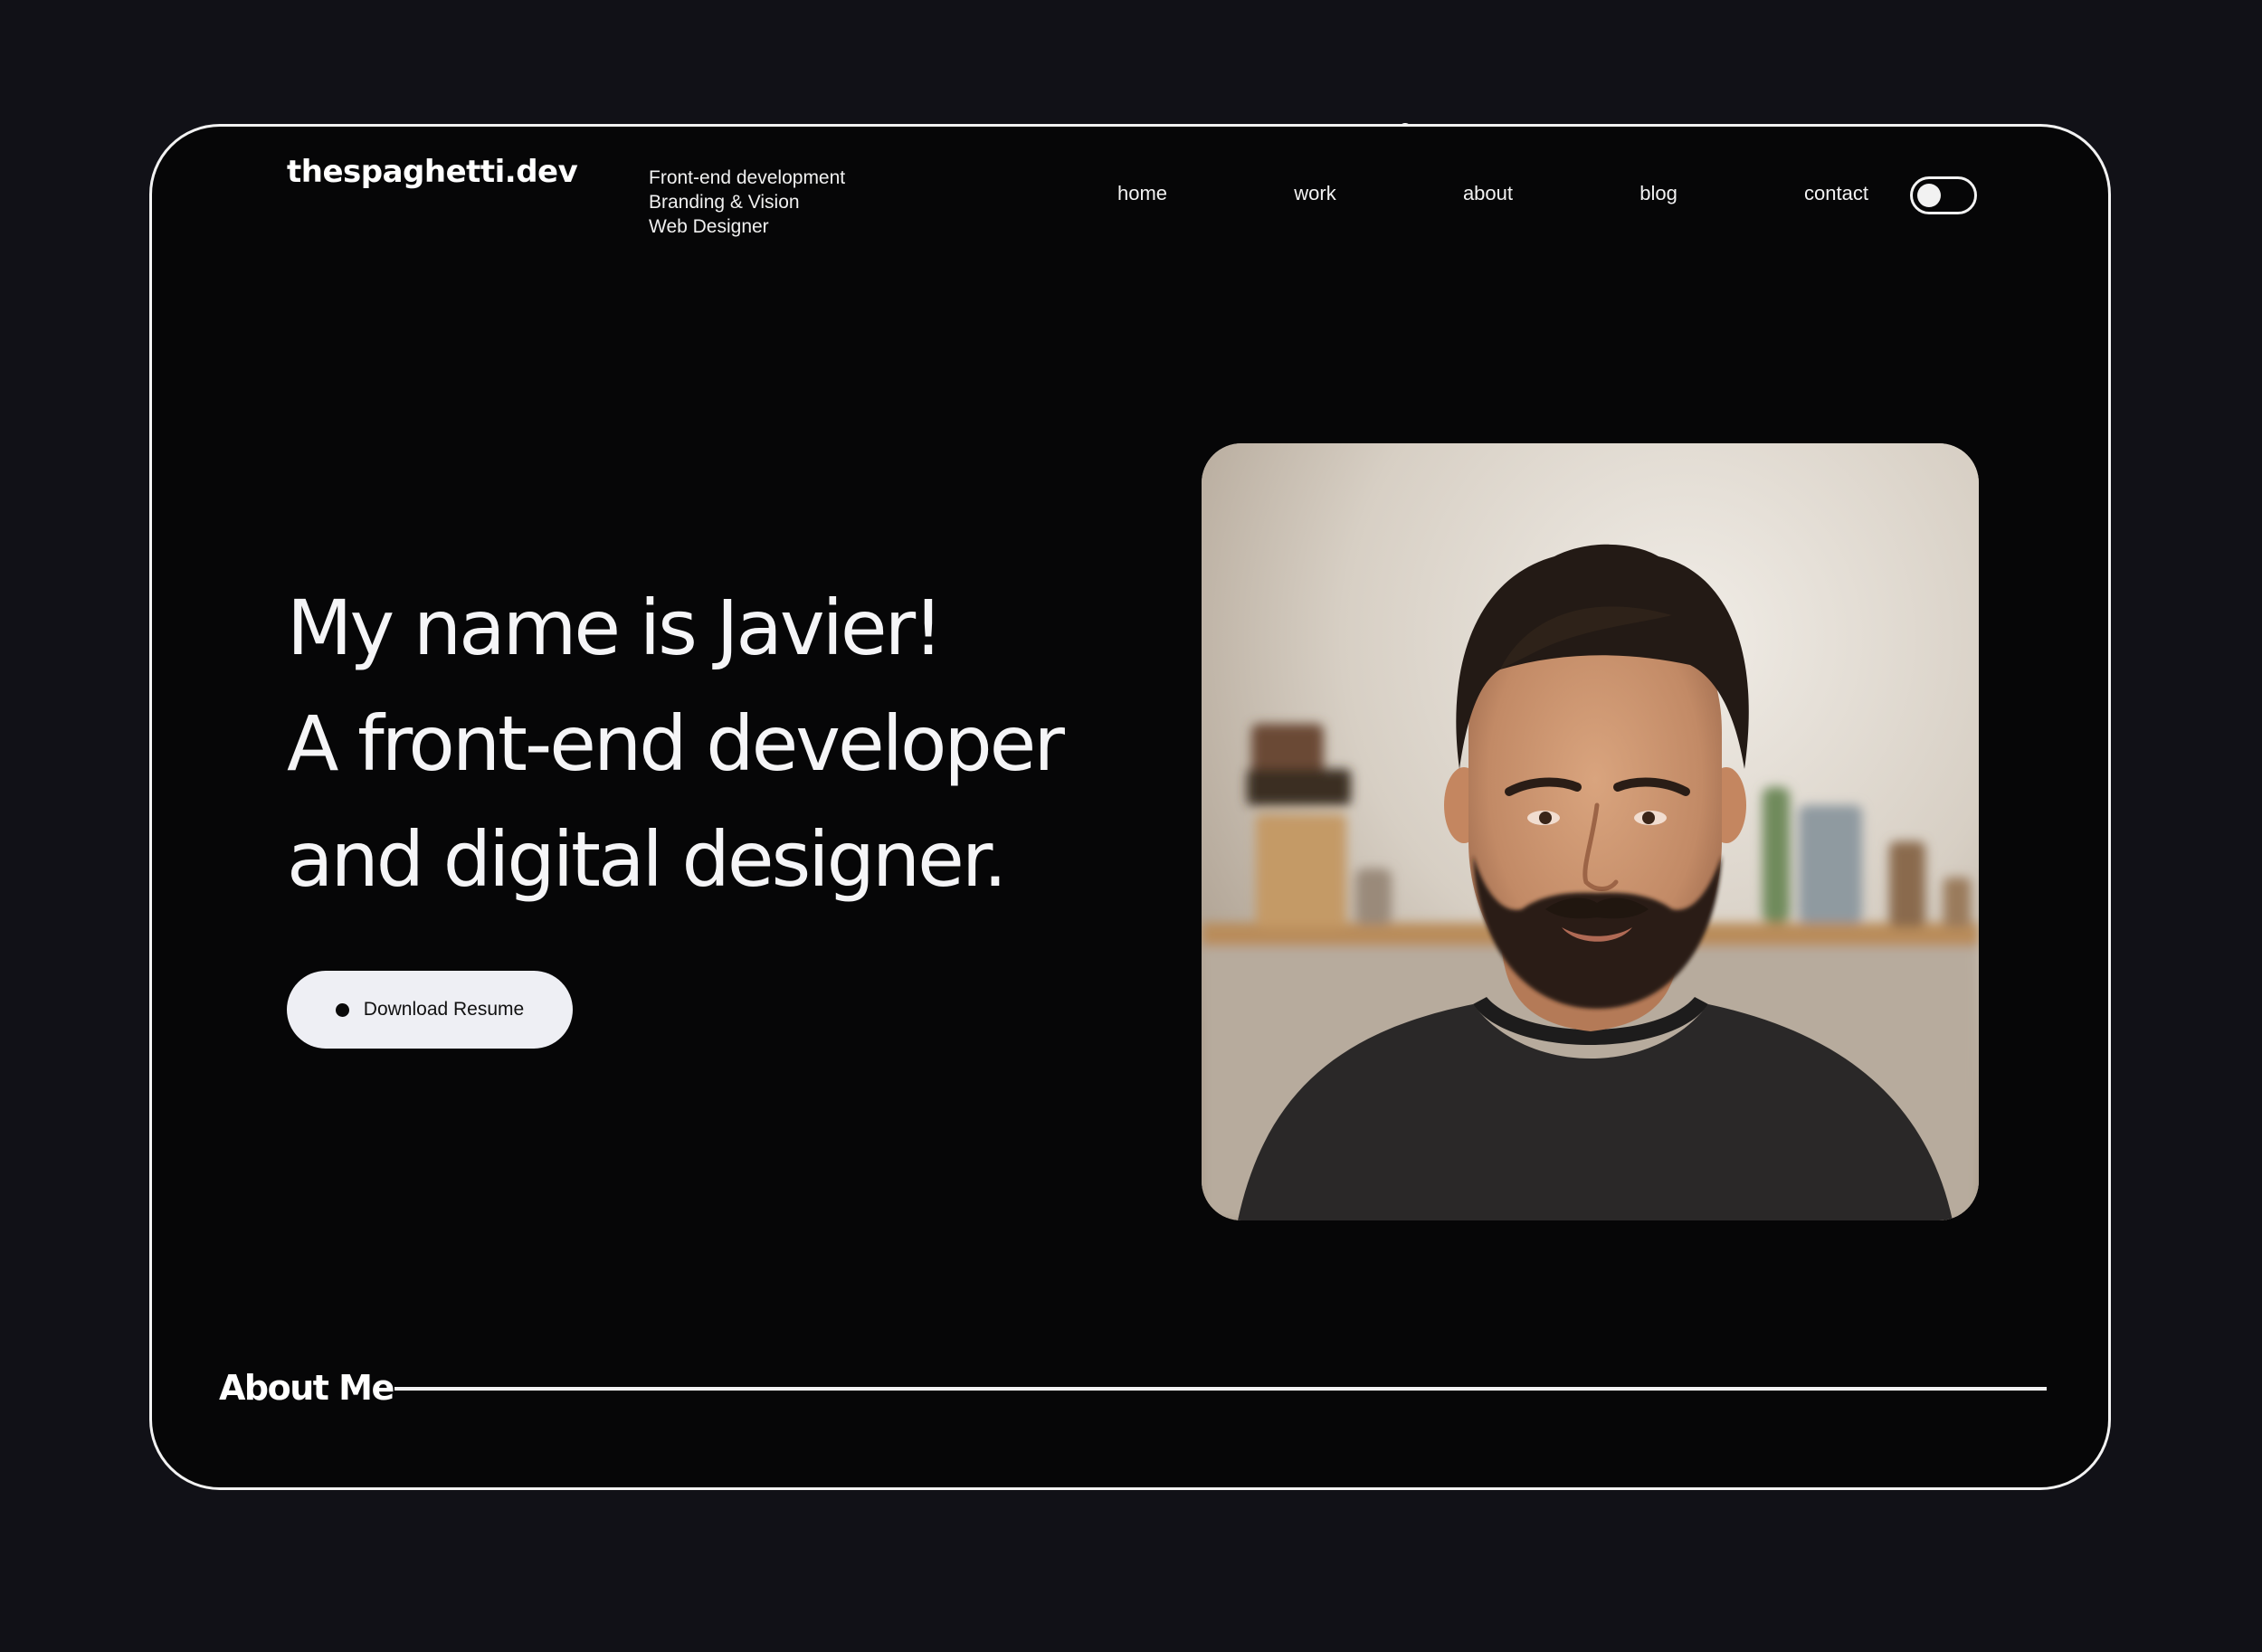  What do you see at coordinates (1658, 194) in the screenshot?
I see `nav-item-blog: blog` at bounding box center [1658, 194].